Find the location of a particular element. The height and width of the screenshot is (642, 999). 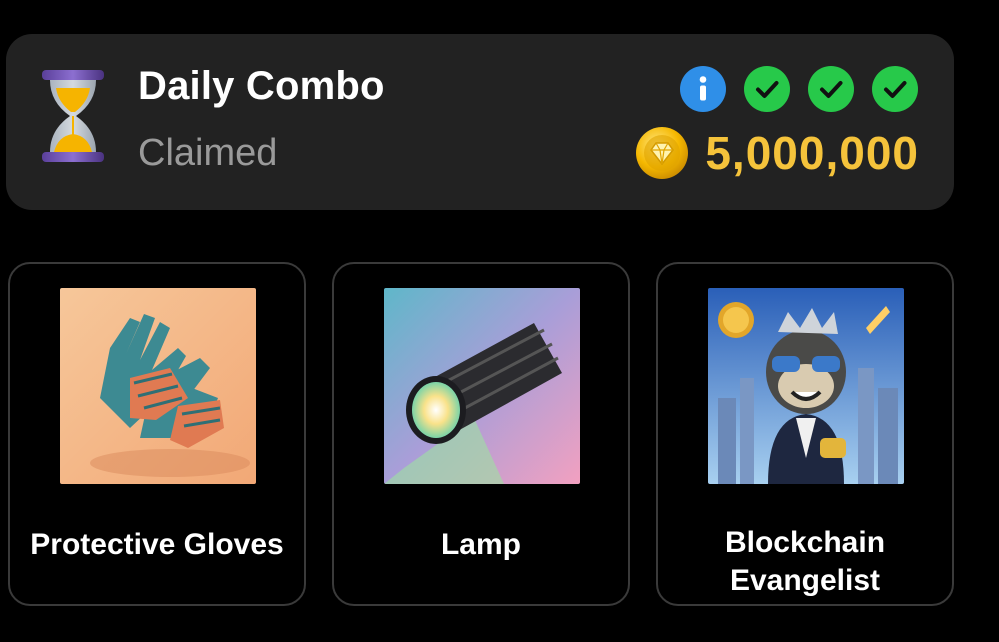

reward: 5,000,000 is located at coordinates (777, 153).